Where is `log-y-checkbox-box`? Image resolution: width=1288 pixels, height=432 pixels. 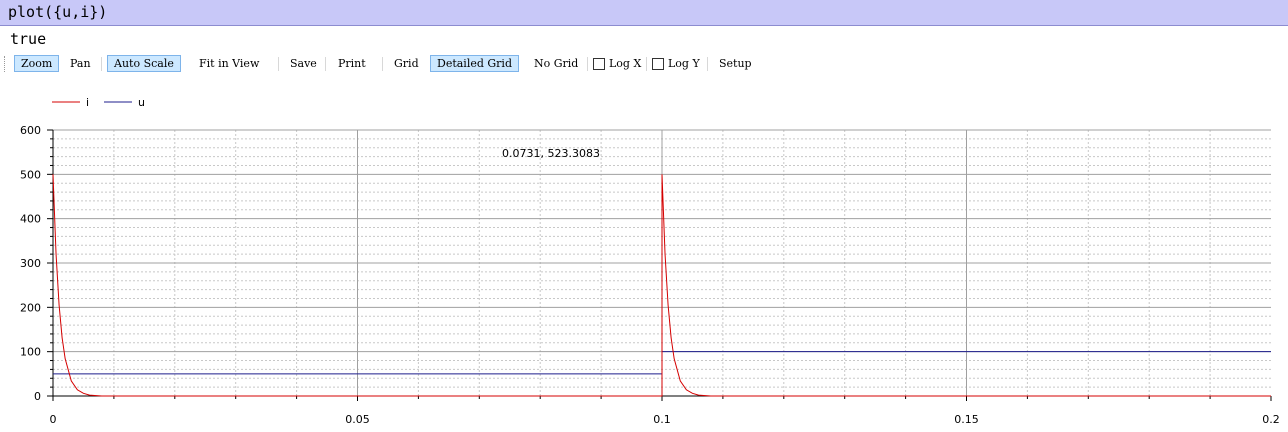
log-y-checkbox-box is located at coordinates (658, 63).